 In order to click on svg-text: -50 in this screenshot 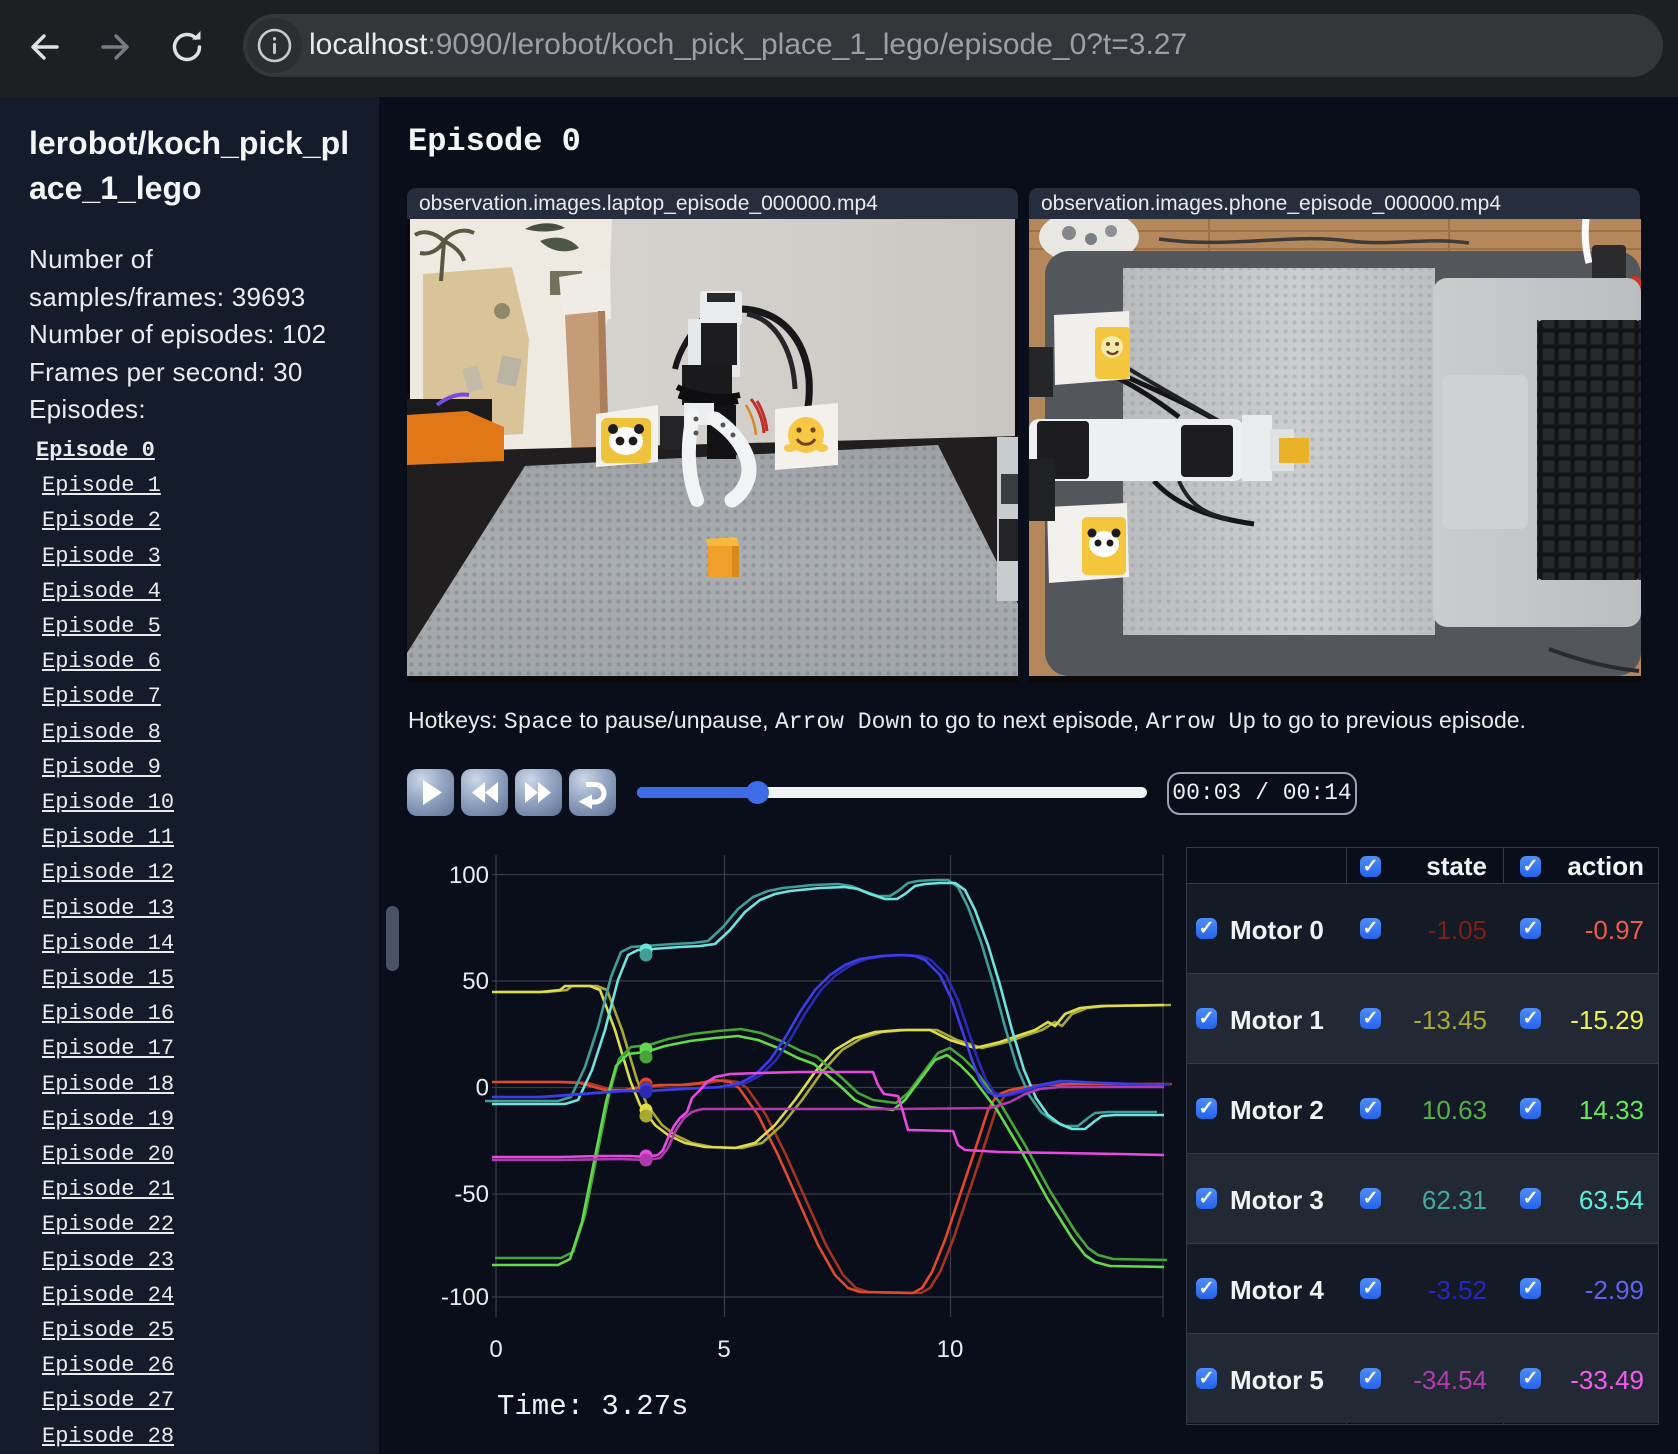, I will do `click(471, 1194)`.